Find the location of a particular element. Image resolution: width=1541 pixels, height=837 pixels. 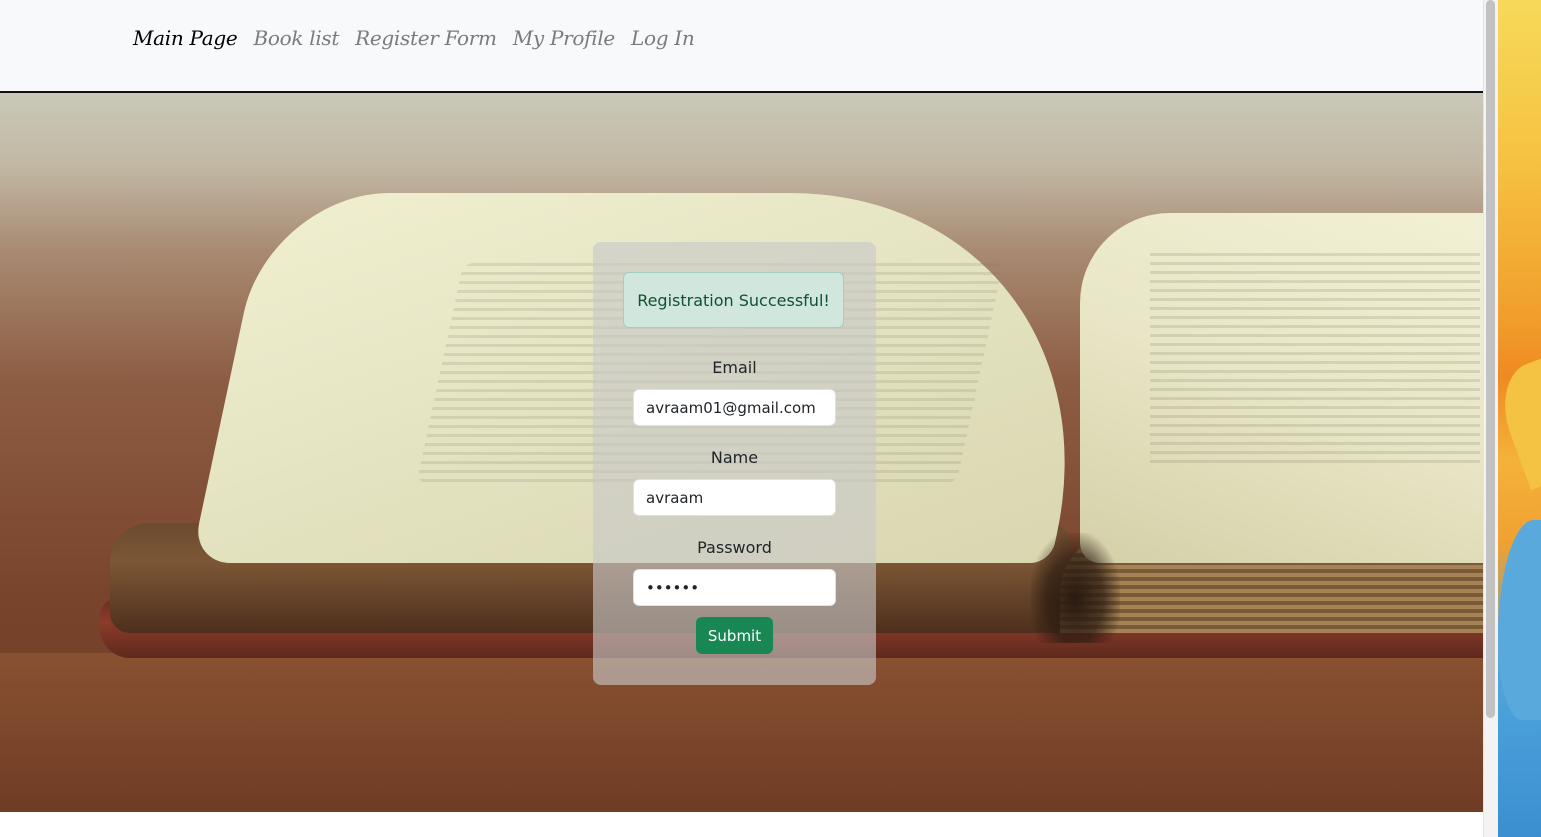

nav-main-page: Main Page is located at coordinates (185, 38).